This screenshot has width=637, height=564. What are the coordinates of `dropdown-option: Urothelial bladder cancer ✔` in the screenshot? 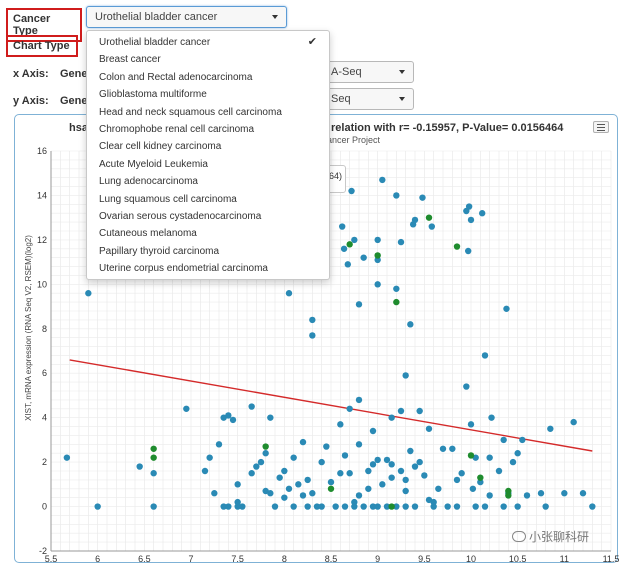 It's located at (208, 42).